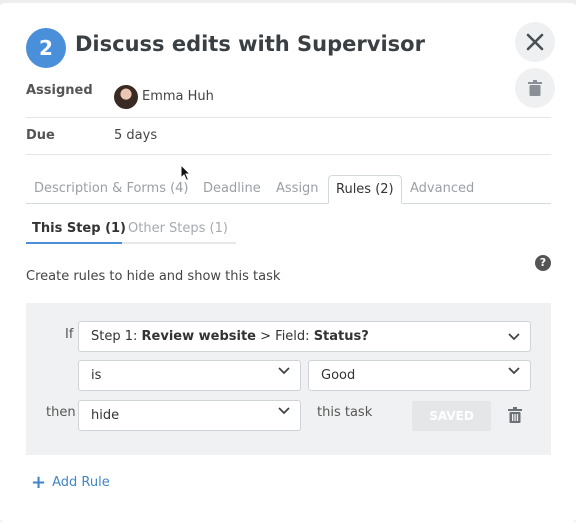  What do you see at coordinates (232, 189) in the screenshot?
I see `tab-deadline: Deadline` at bounding box center [232, 189].